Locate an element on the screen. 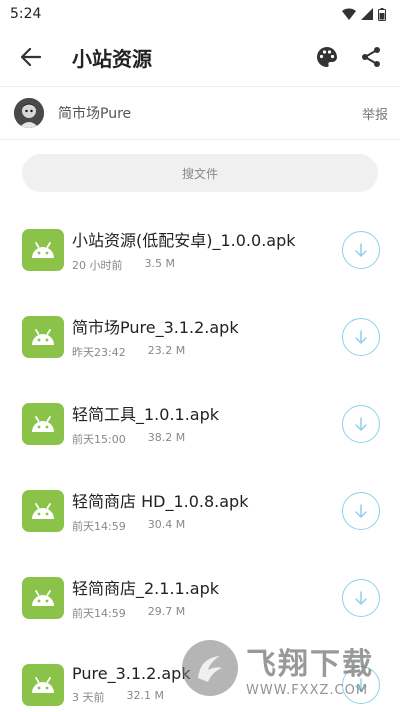 The width and height of the screenshot is (400, 712). file-name: 简市场Pure_3.1.2.apk is located at coordinates (155, 327).